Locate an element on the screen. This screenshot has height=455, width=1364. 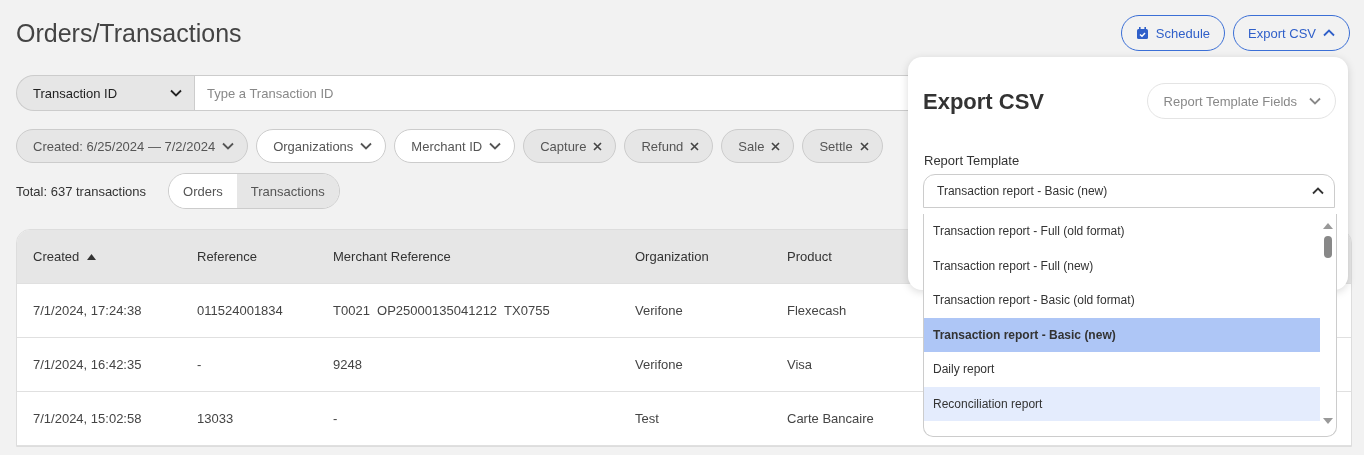
scroll-down-icon is located at coordinates (1328, 421).